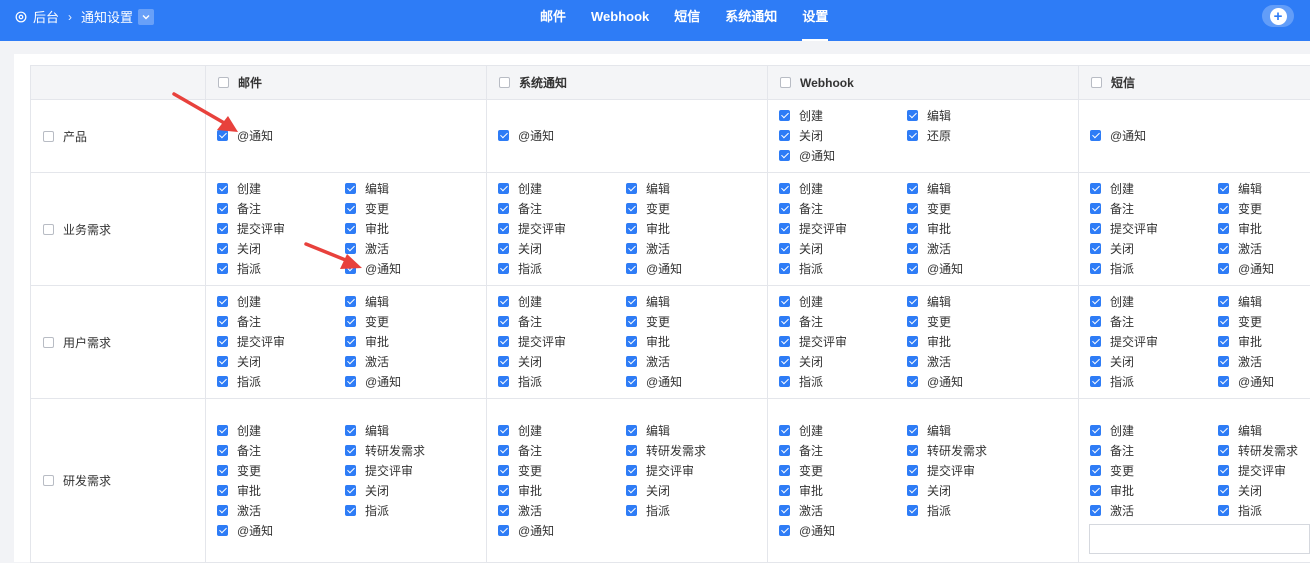 This screenshot has height=563, width=1310. I want to click on option-item: 转研发需求, so click(1264, 451).